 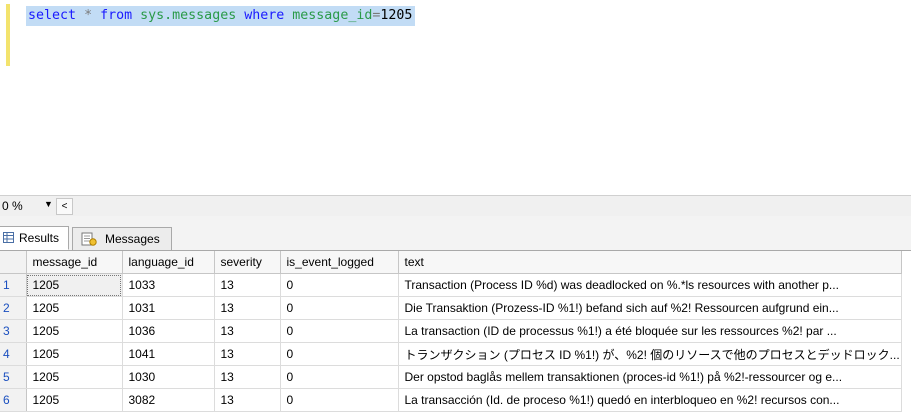 I want to click on change-tracking-bar, so click(x=8, y=35).